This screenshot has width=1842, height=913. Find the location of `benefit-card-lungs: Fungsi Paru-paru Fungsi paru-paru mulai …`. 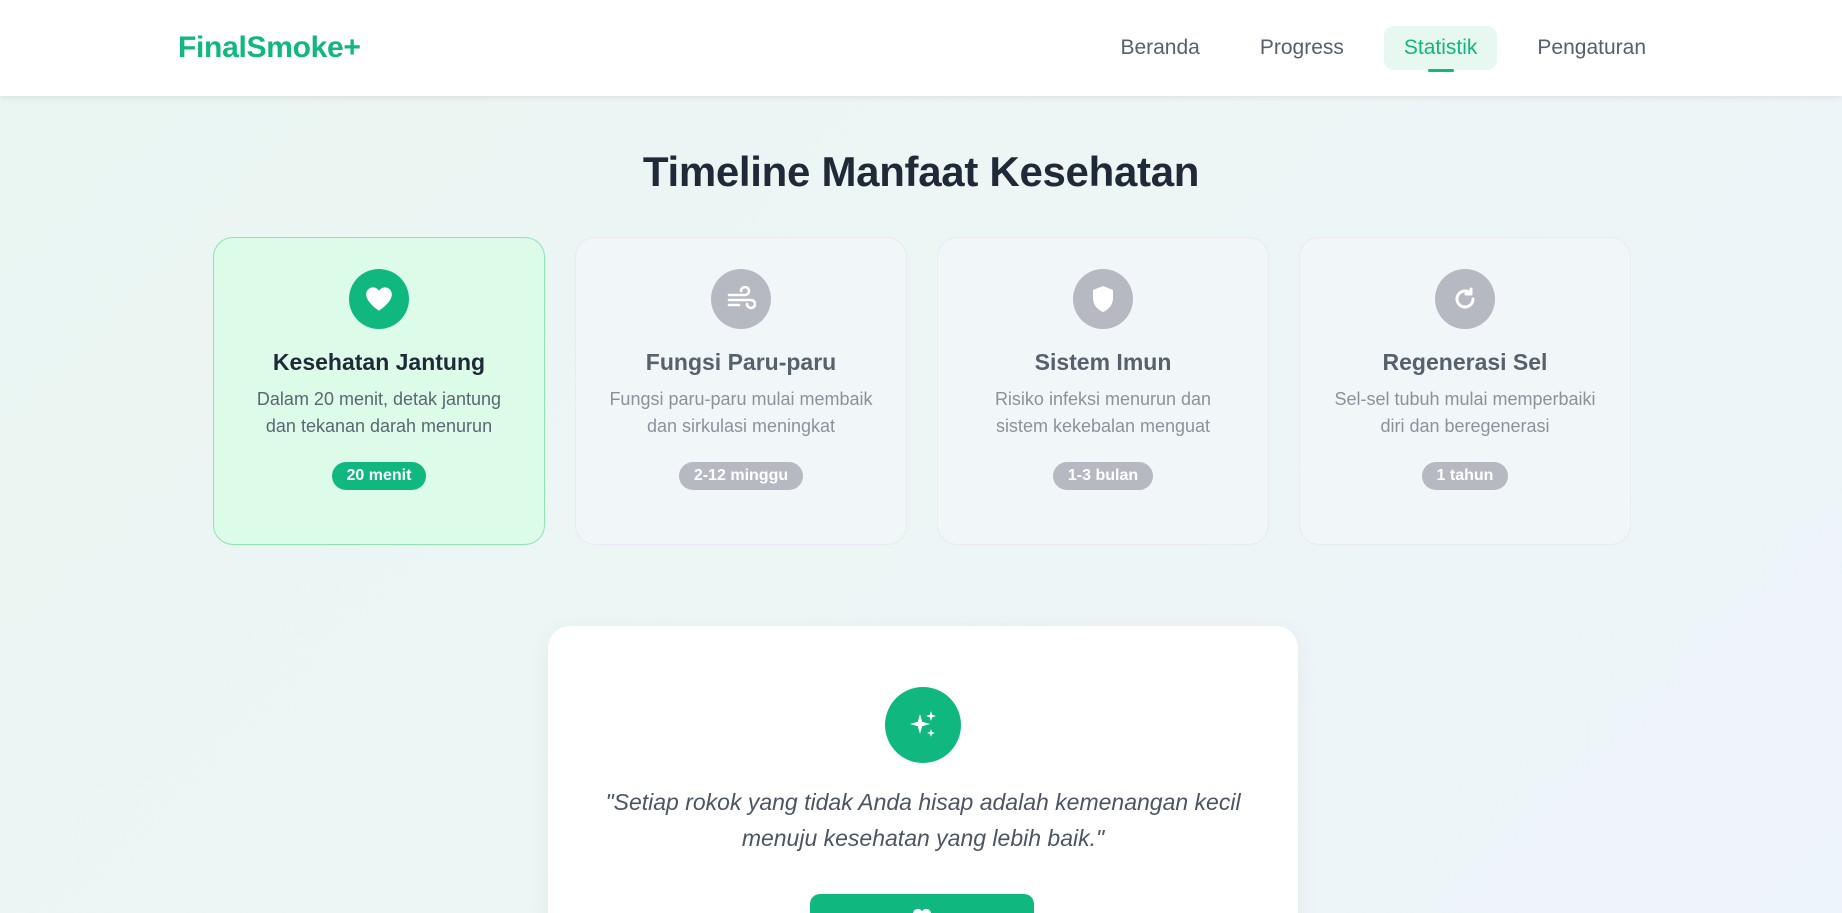

benefit-card-lungs: Fungsi Paru-paru Fungsi paru-paru mulai … is located at coordinates (741, 391).